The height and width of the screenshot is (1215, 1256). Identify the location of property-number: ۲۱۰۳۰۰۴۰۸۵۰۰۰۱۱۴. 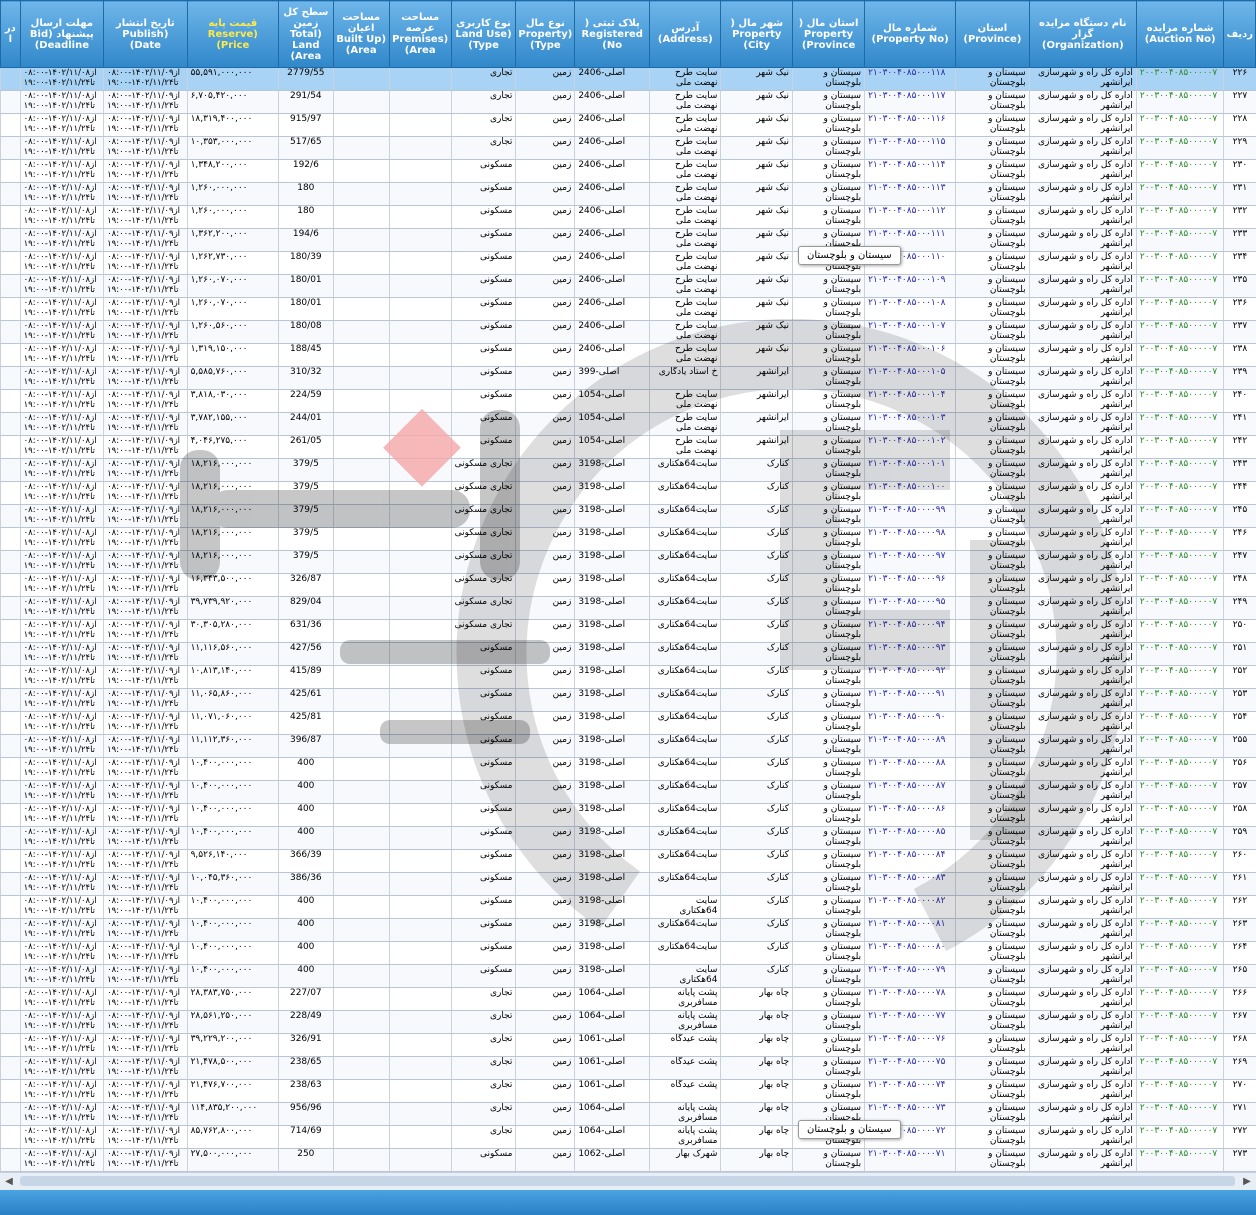
(910, 171).